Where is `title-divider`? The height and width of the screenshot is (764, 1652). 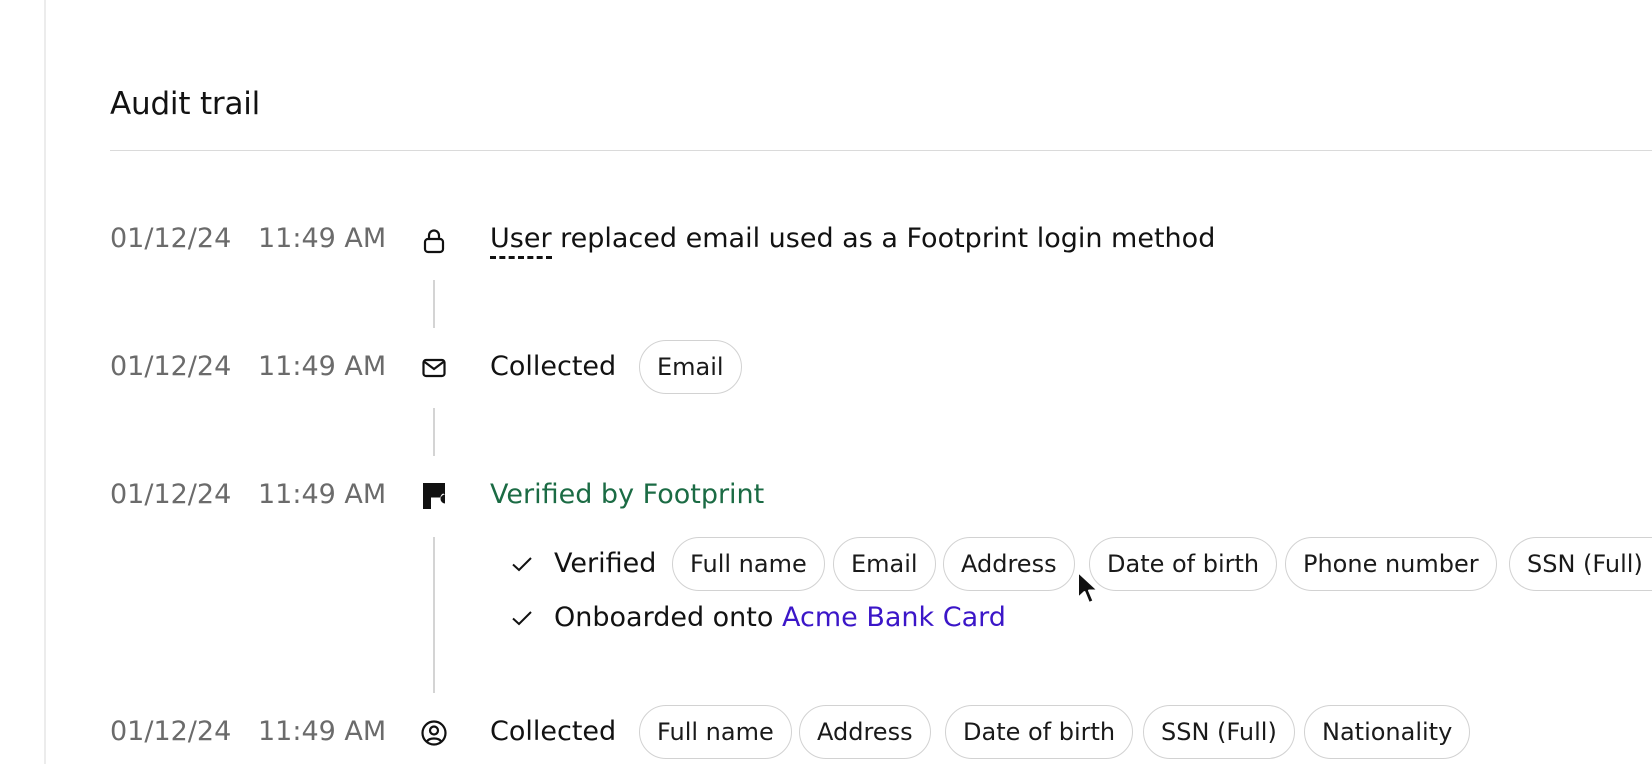 title-divider is located at coordinates (881, 150).